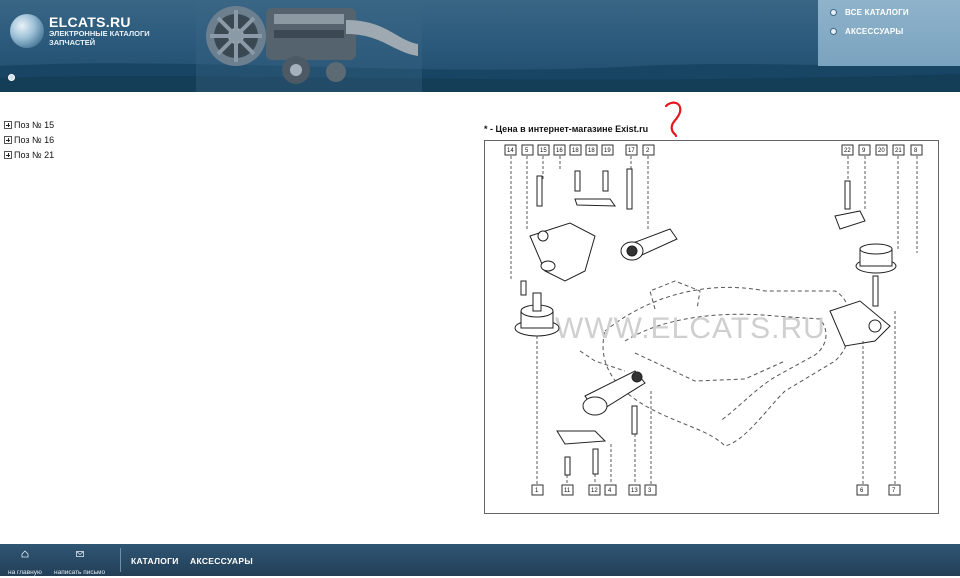 The height and width of the screenshot is (578, 960). I want to click on footer-link-catalogs: КАТАЛОГИ, so click(155, 561).